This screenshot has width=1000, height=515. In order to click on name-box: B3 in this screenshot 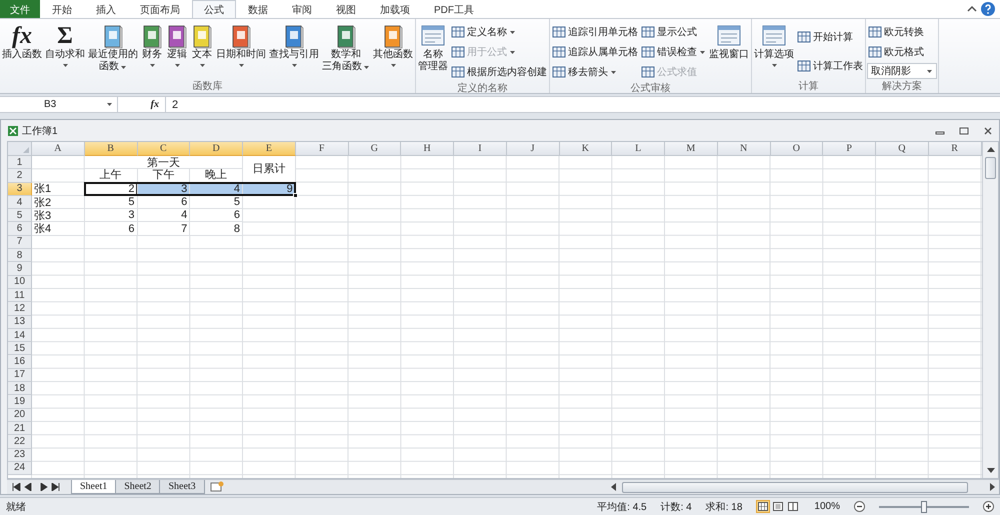, I will do `click(59, 104)`.